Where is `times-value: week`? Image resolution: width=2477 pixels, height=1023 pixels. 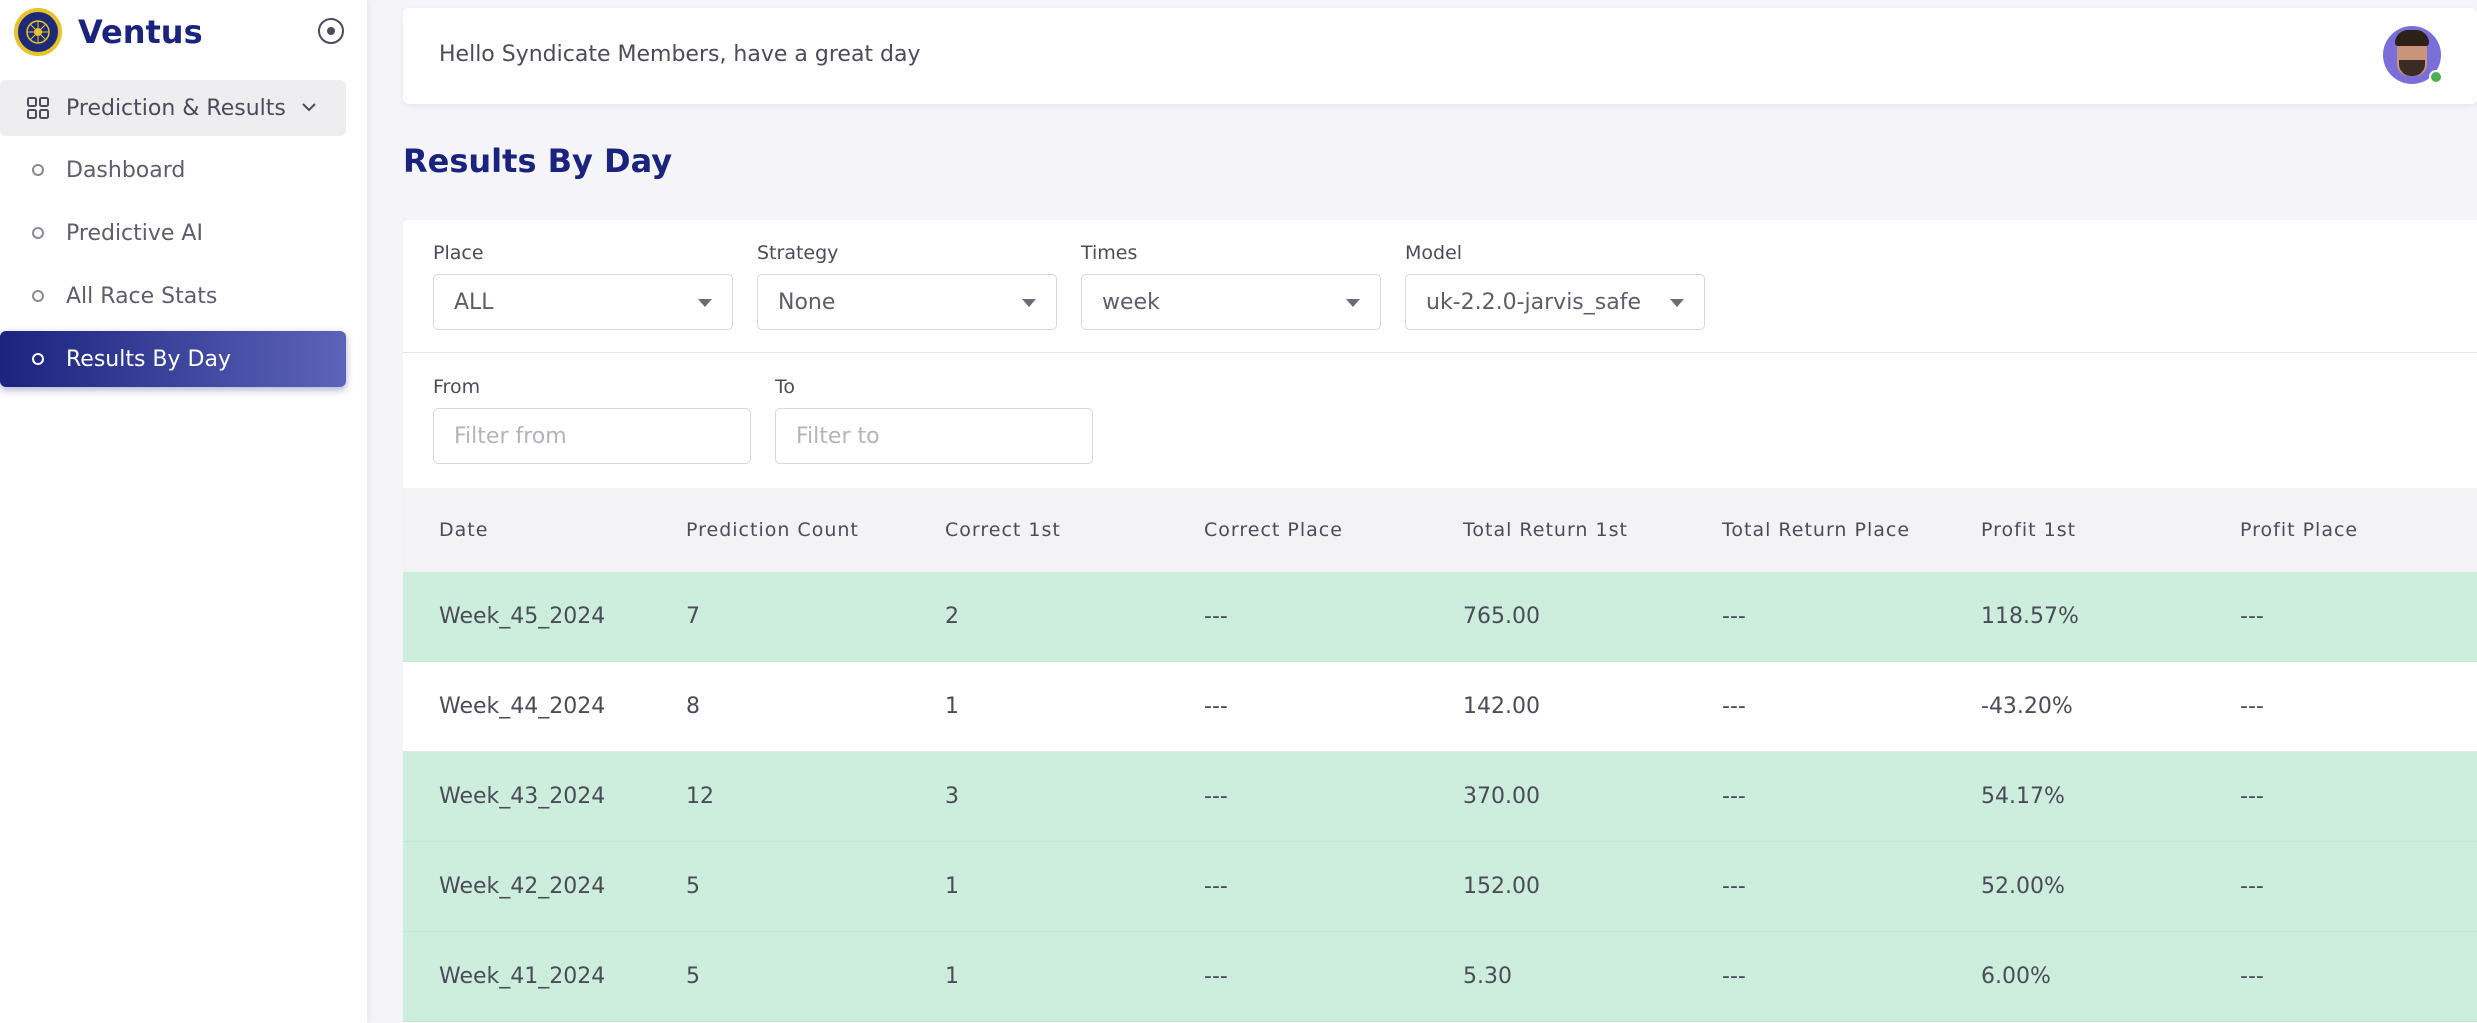 times-value: week is located at coordinates (1131, 302).